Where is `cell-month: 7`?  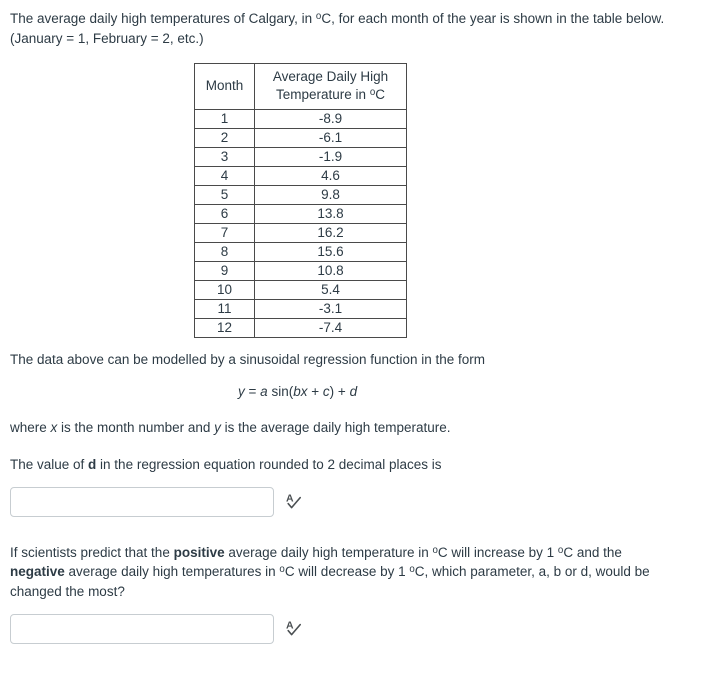
cell-month: 7 is located at coordinates (224, 232).